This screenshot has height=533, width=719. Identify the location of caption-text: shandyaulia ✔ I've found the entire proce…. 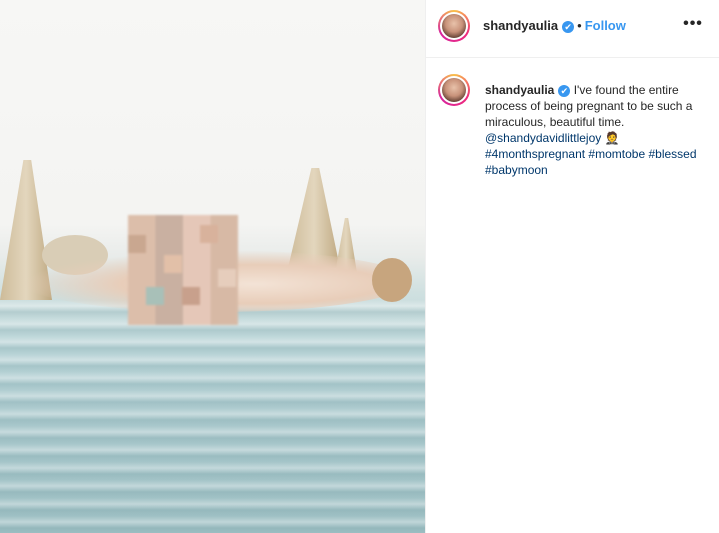
(597, 130).